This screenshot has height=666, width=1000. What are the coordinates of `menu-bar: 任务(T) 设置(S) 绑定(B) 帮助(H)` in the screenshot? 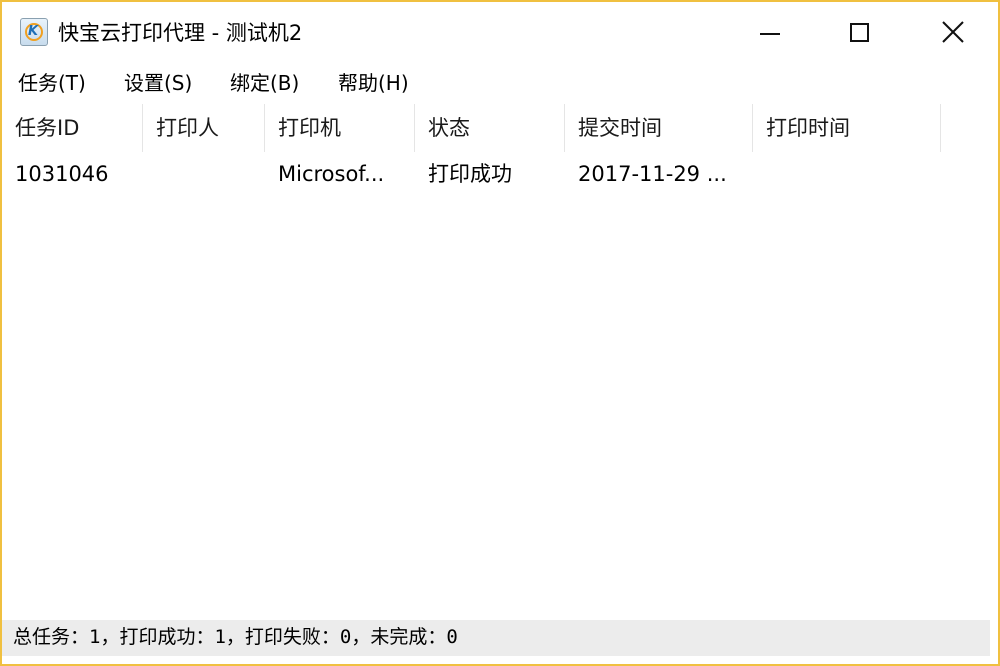 It's located at (500, 83).